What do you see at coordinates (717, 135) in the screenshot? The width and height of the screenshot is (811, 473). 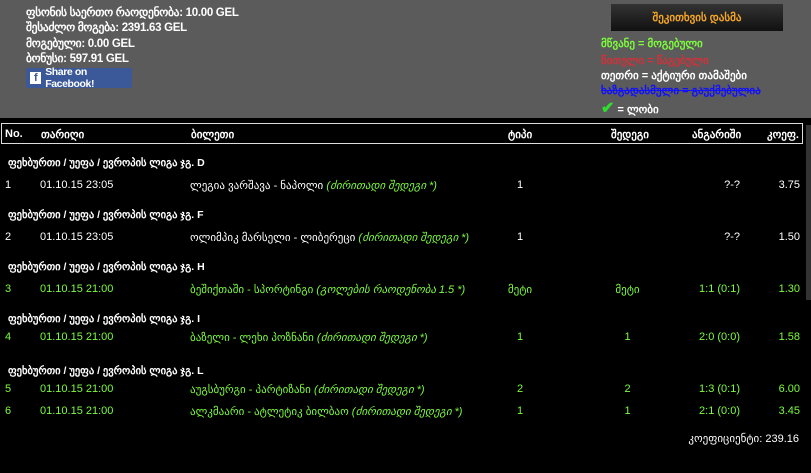 I see `col-score: ანგარიში` at bounding box center [717, 135].